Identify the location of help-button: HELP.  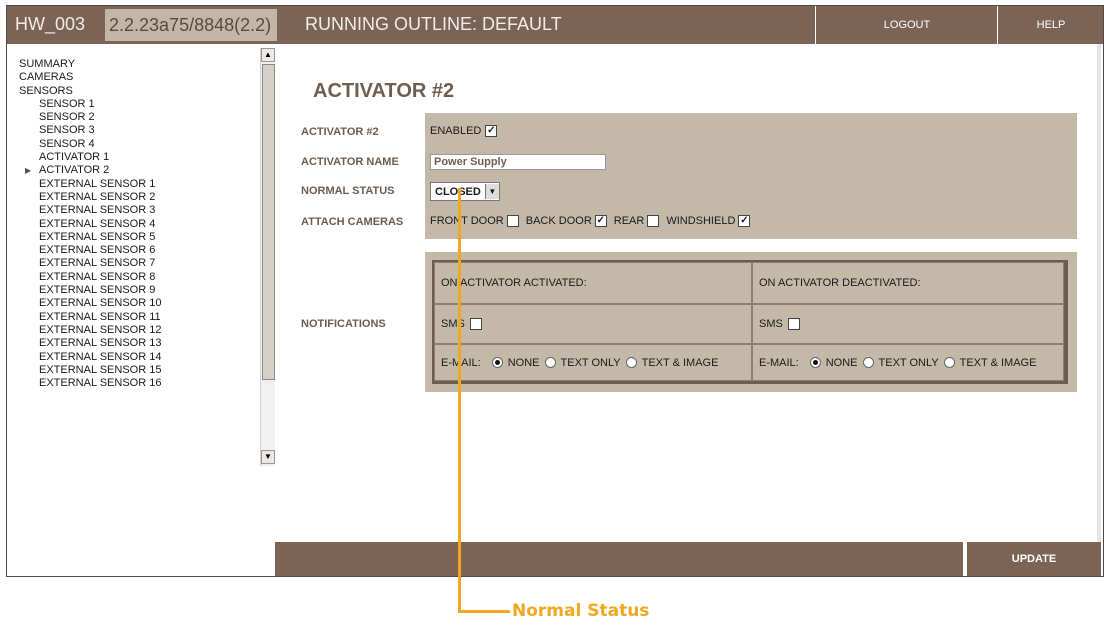
(1050, 25).